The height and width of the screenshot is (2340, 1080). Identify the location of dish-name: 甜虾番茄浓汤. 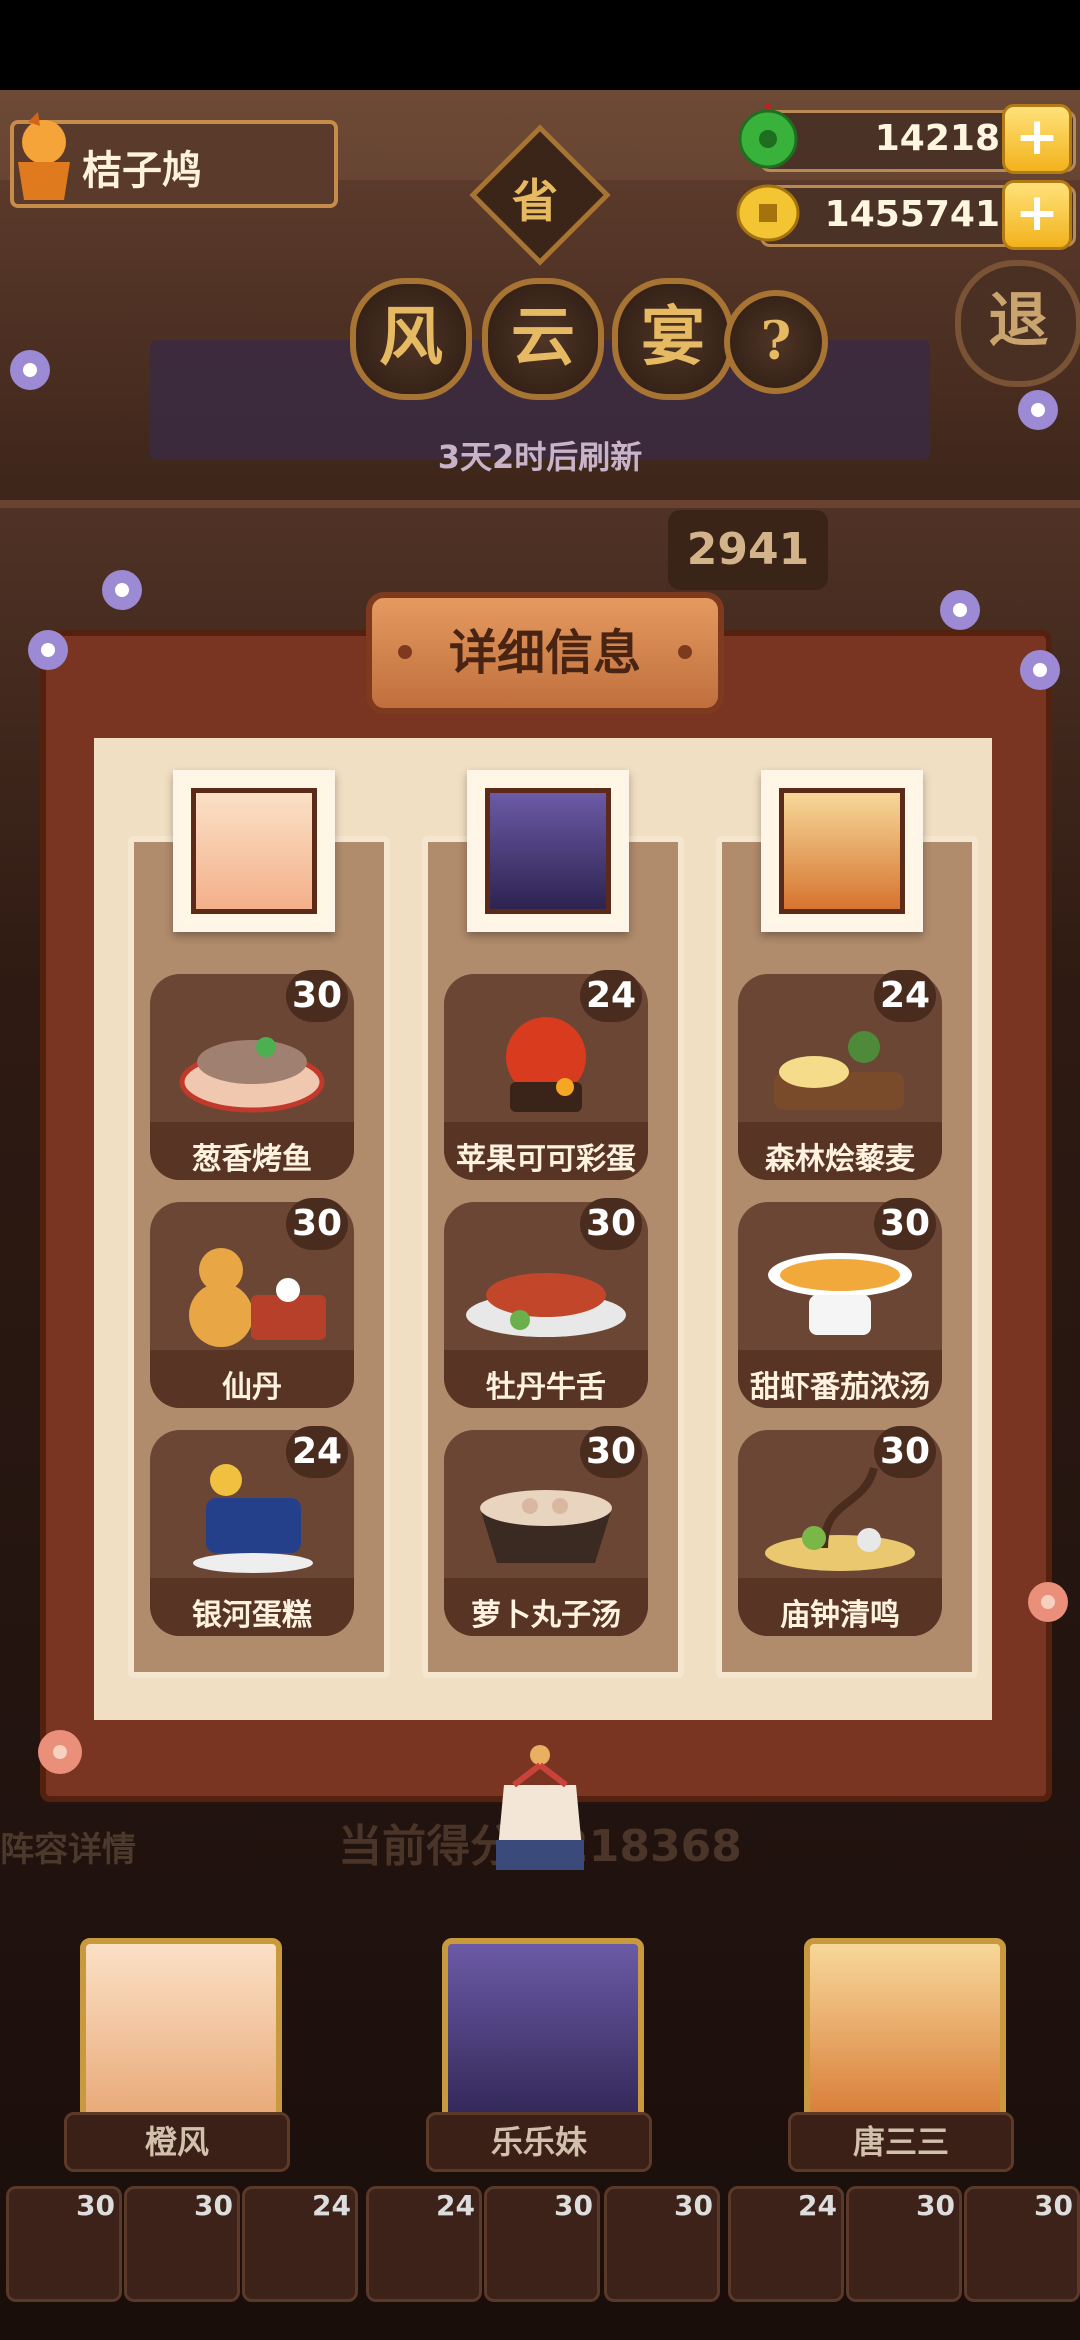
(840, 1387).